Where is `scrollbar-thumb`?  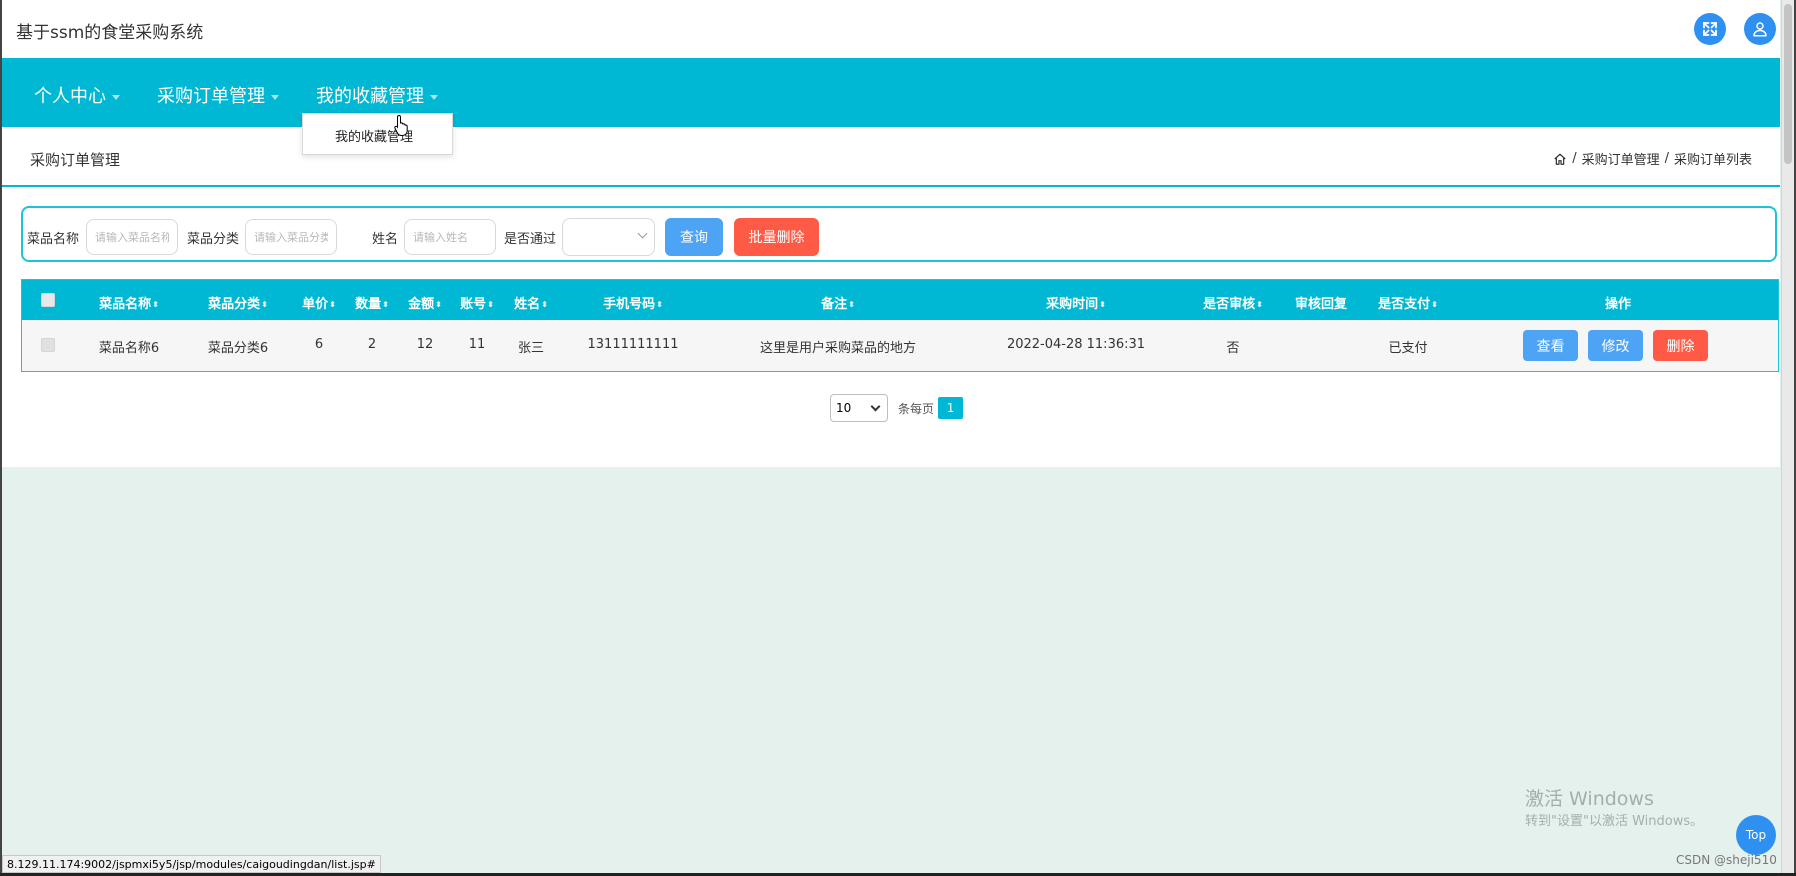
scrollbar-thumb is located at coordinates (1788, 84).